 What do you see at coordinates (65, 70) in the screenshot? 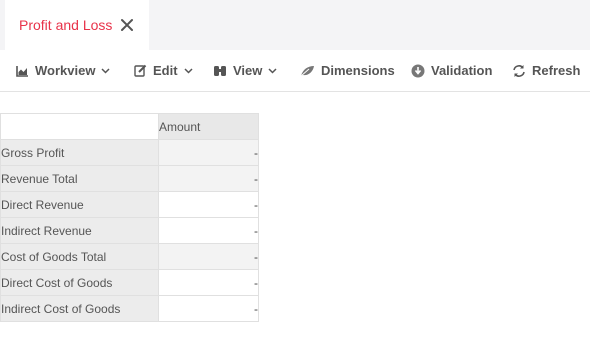
I see `workview-label: Workview` at bounding box center [65, 70].